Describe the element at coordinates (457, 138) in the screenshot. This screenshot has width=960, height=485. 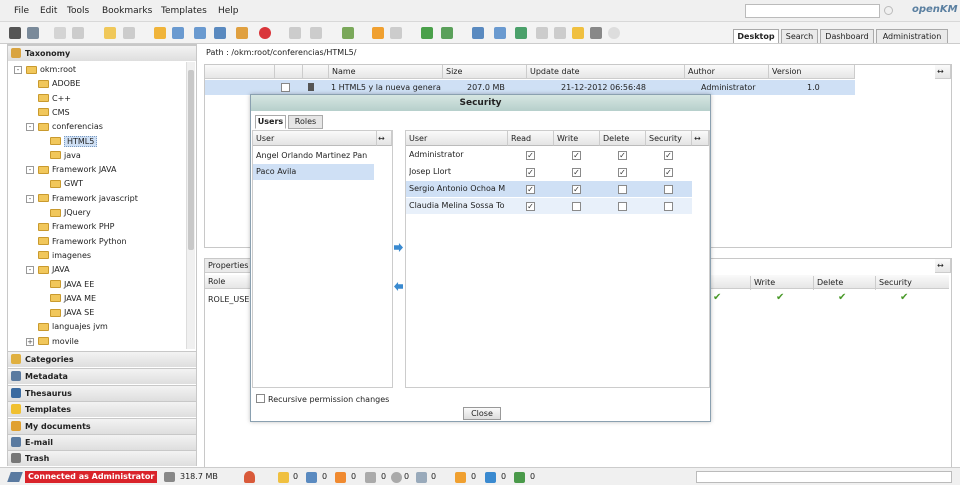
I see `grid-header-user: User` at that location.